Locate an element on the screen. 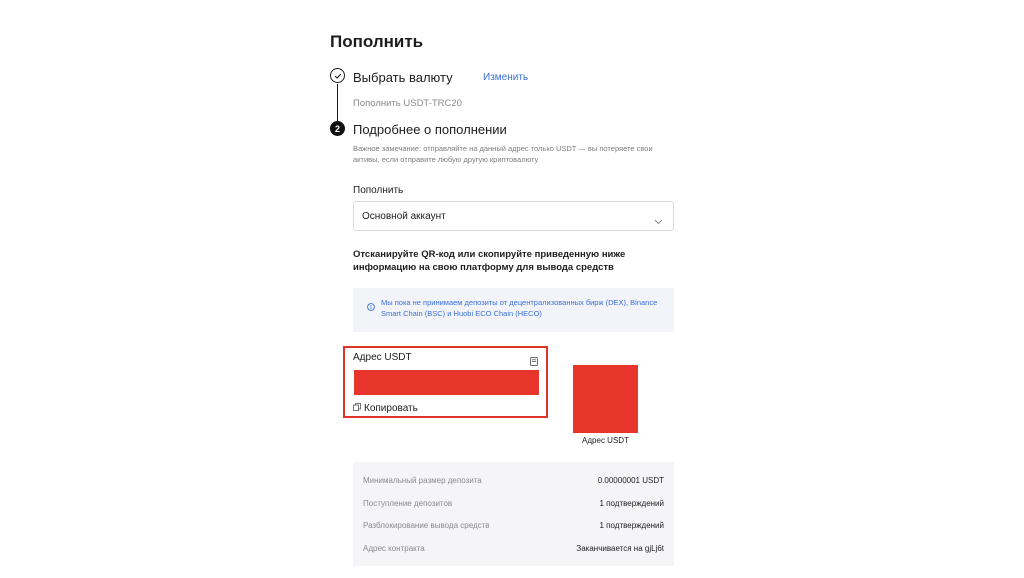 The height and width of the screenshot is (578, 1024). detail-key: Адрес контракта is located at coordinates (394, 548).